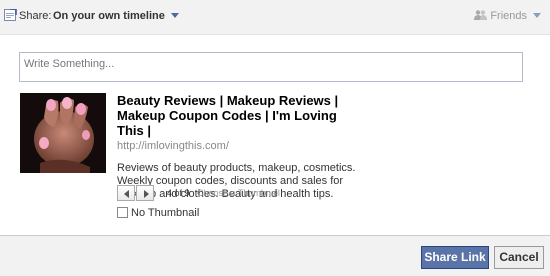 The image size is (550, 276). I want to click on dialog-footer: Share Link Cancel, so click(275, 255).